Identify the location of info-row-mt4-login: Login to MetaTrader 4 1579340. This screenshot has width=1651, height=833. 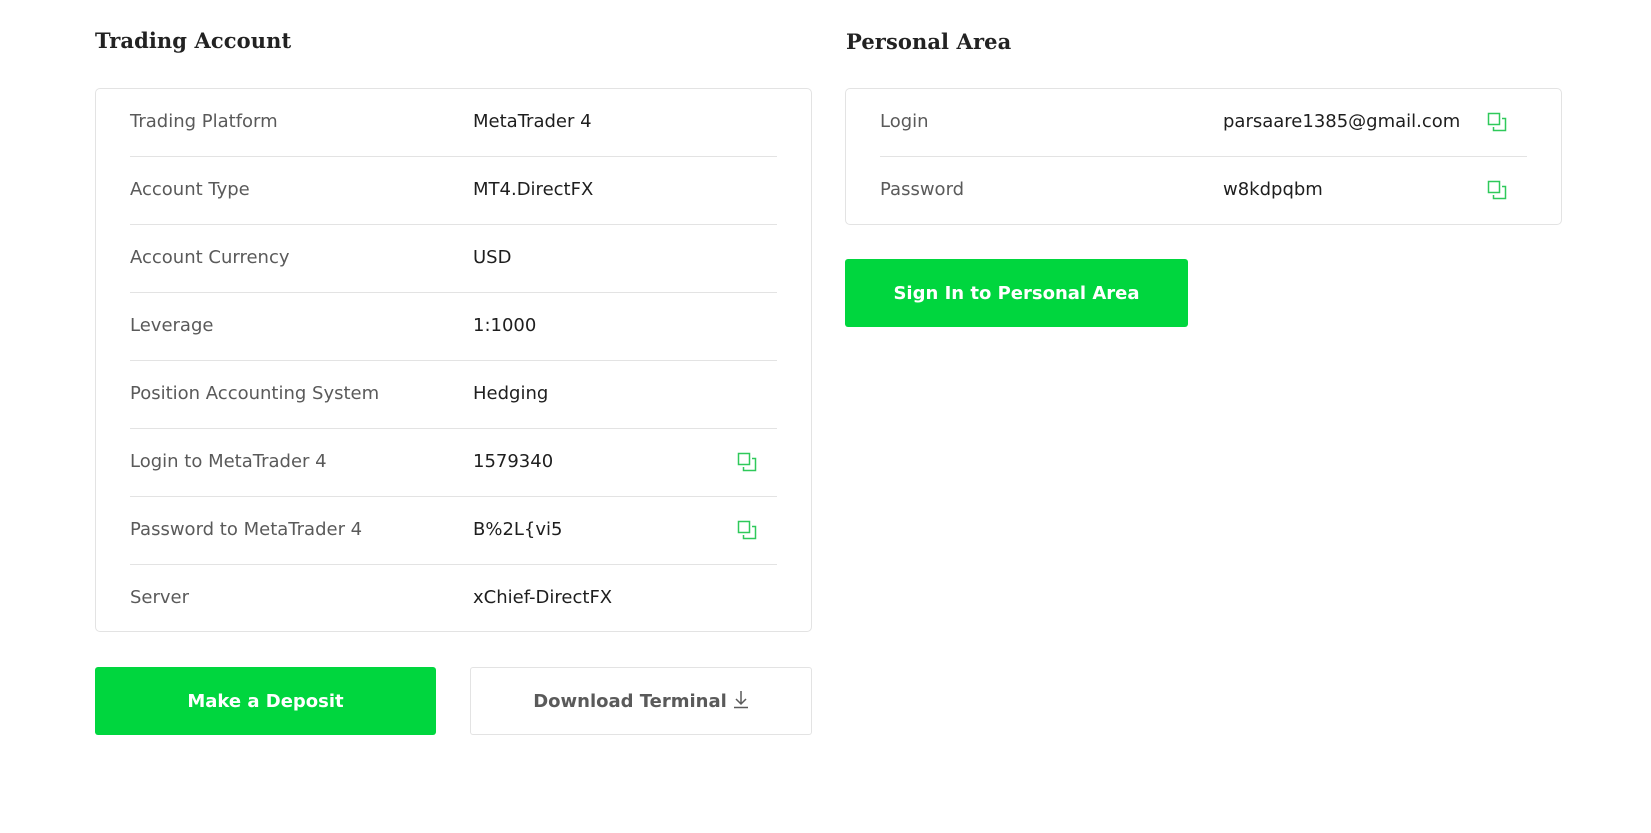
(453, 463).